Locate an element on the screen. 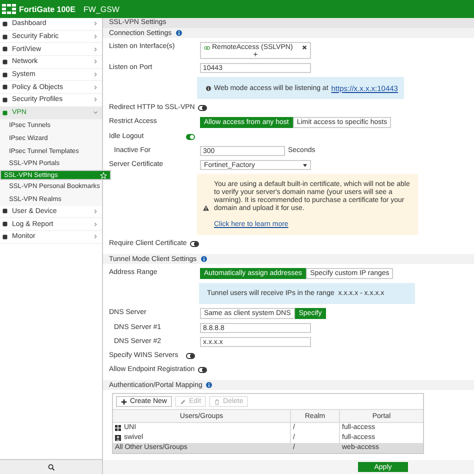 The height and width of the screenshot is (474, 474). group-icon is located at coordinates (118, 428).